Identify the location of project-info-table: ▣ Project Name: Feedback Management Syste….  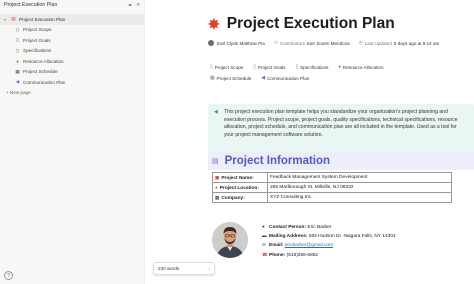
(332, 187).